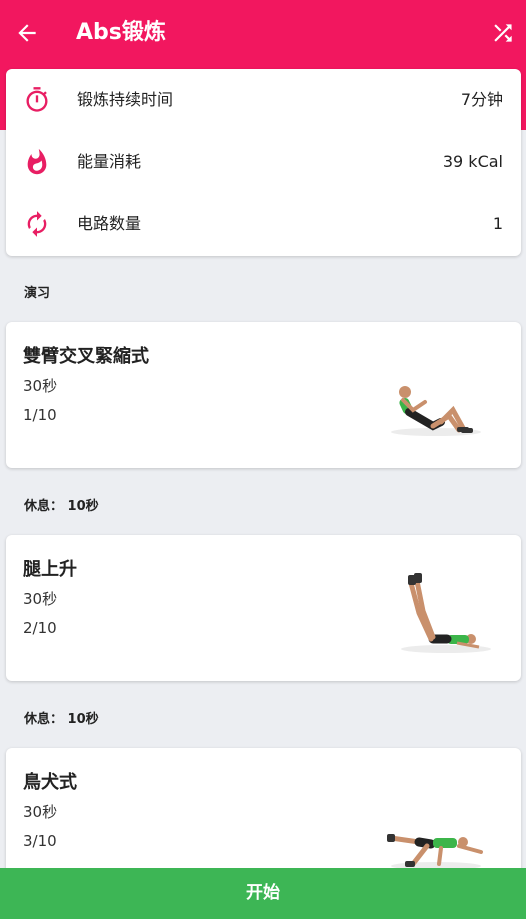  I want to click on summary-row-energy: 能量消耗 39 kCal, so click(263, 162).